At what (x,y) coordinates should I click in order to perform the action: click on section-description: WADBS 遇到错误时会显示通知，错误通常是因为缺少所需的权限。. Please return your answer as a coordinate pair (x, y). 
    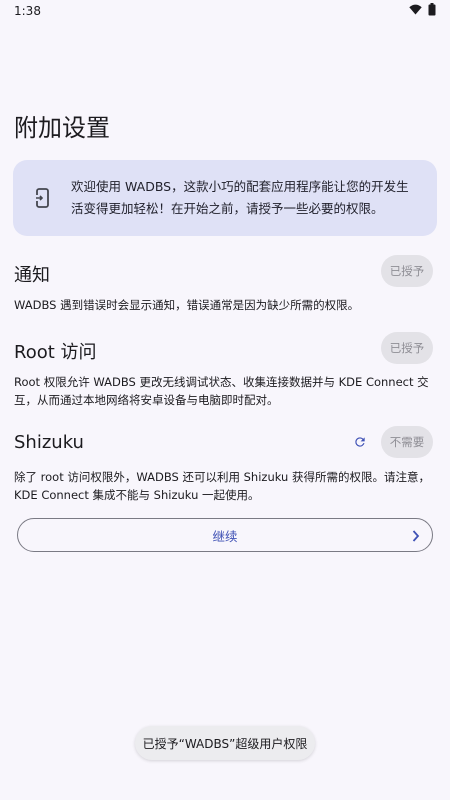
    Looking at the image, I should click on (187, 305).